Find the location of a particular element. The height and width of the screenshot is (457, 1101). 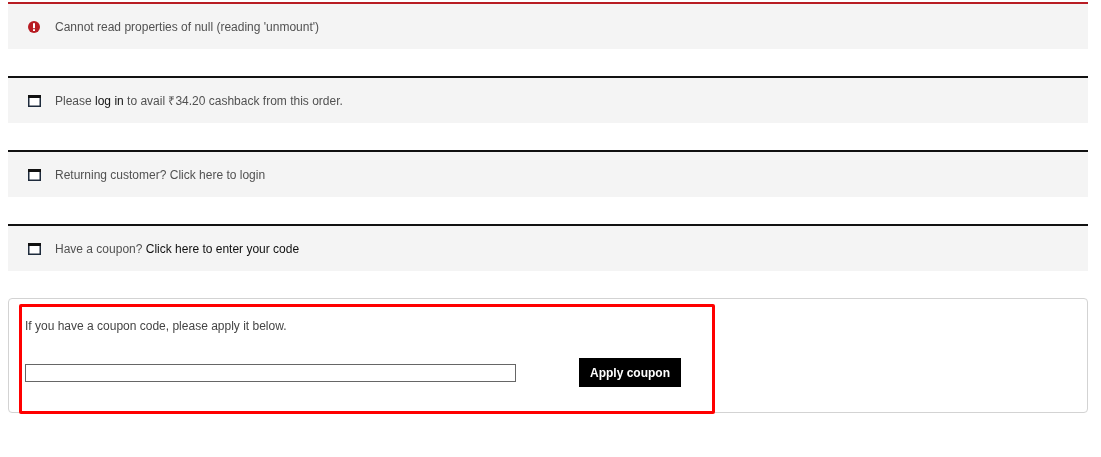

notice-message: Have a coupon? Click here to enter your code is located at coordinates (177, 248).